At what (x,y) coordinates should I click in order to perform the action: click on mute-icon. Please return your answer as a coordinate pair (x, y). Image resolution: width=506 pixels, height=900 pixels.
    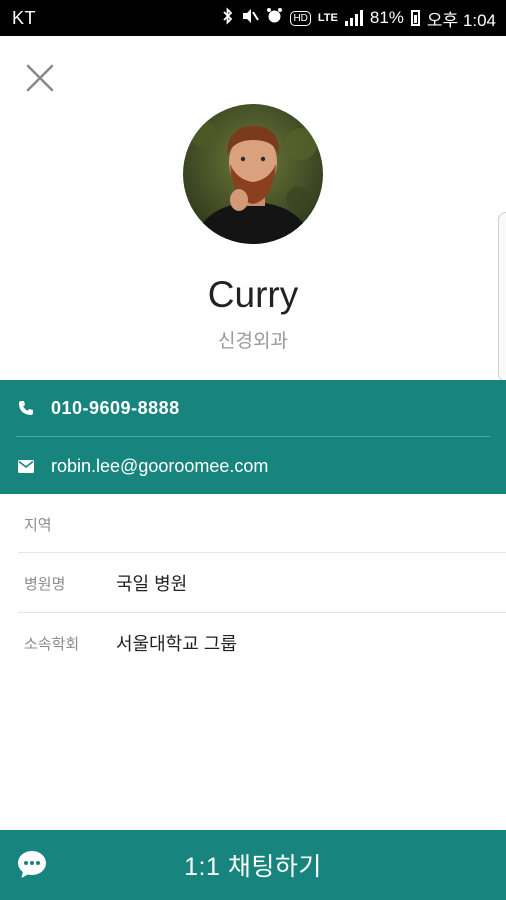
    Looking at the image, I should click on (250, 18).